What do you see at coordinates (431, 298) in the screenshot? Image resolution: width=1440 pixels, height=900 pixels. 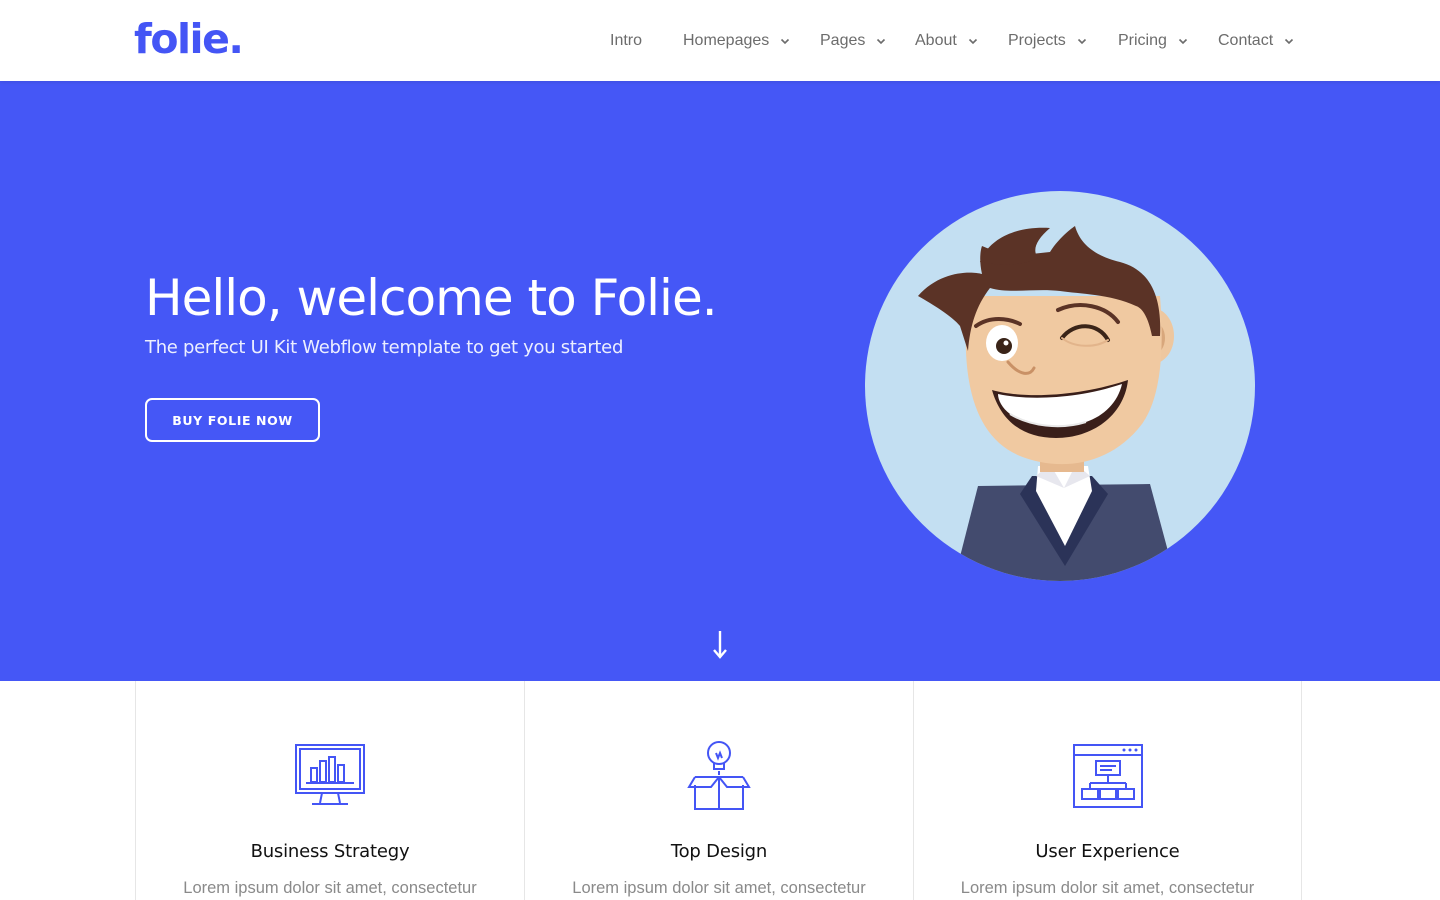 I see `hero-title: Hello, welcome to Folie.` at bounding box center [431, 298].